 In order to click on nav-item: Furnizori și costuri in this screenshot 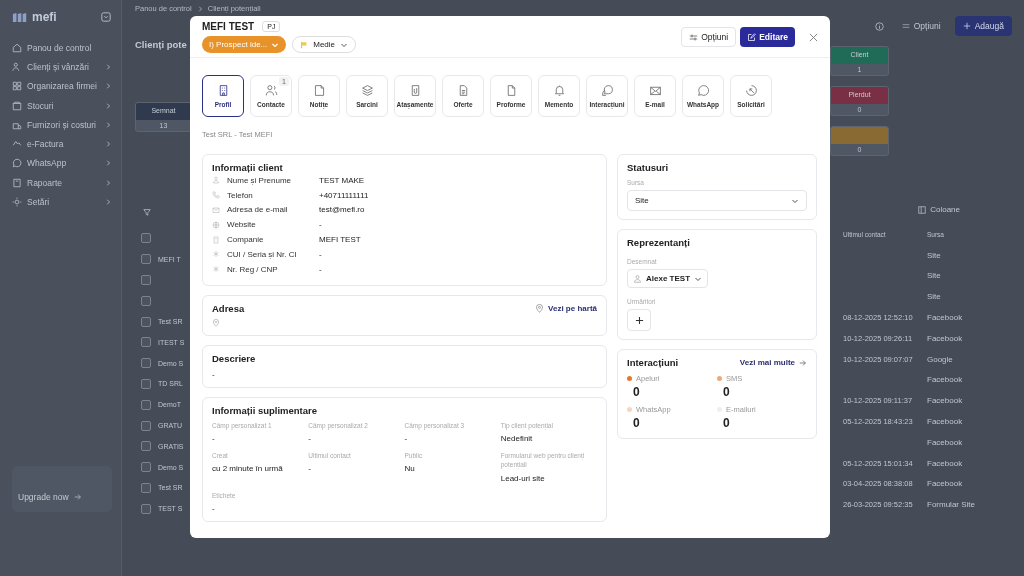, I will do `click(66, 125)`.